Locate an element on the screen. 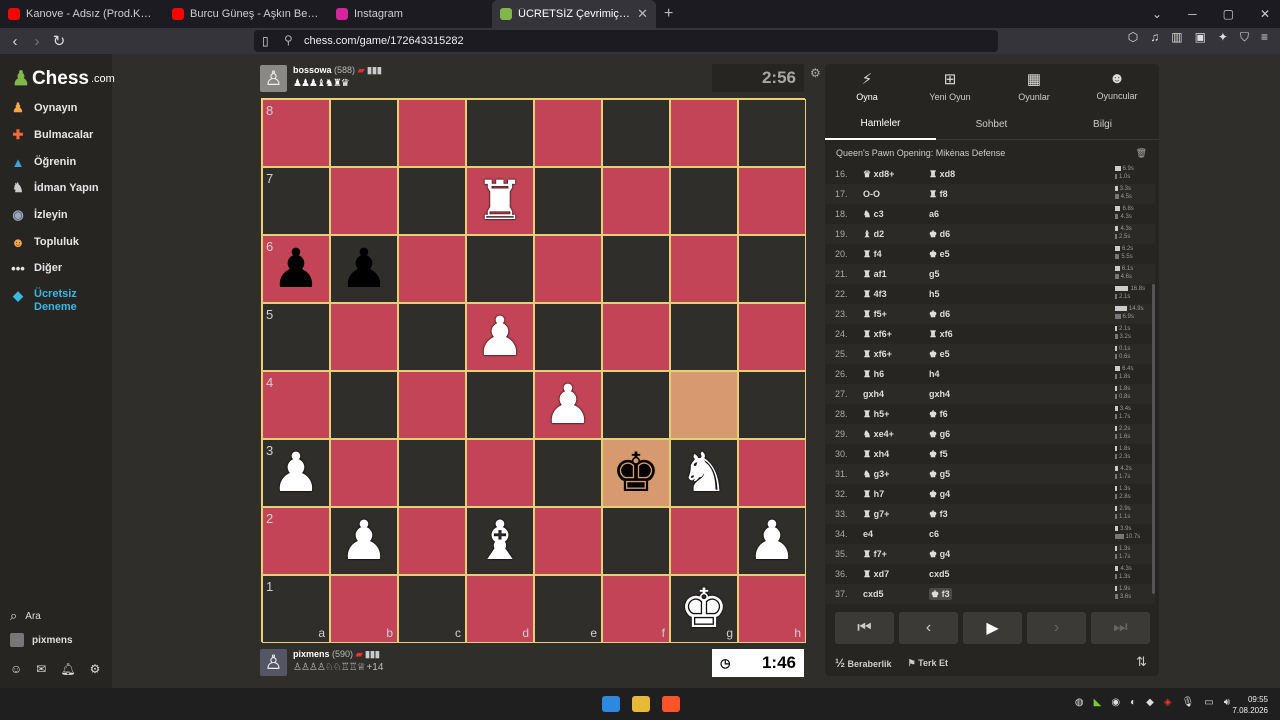  square-d7: ♜ is located at coordinates (500, 201).